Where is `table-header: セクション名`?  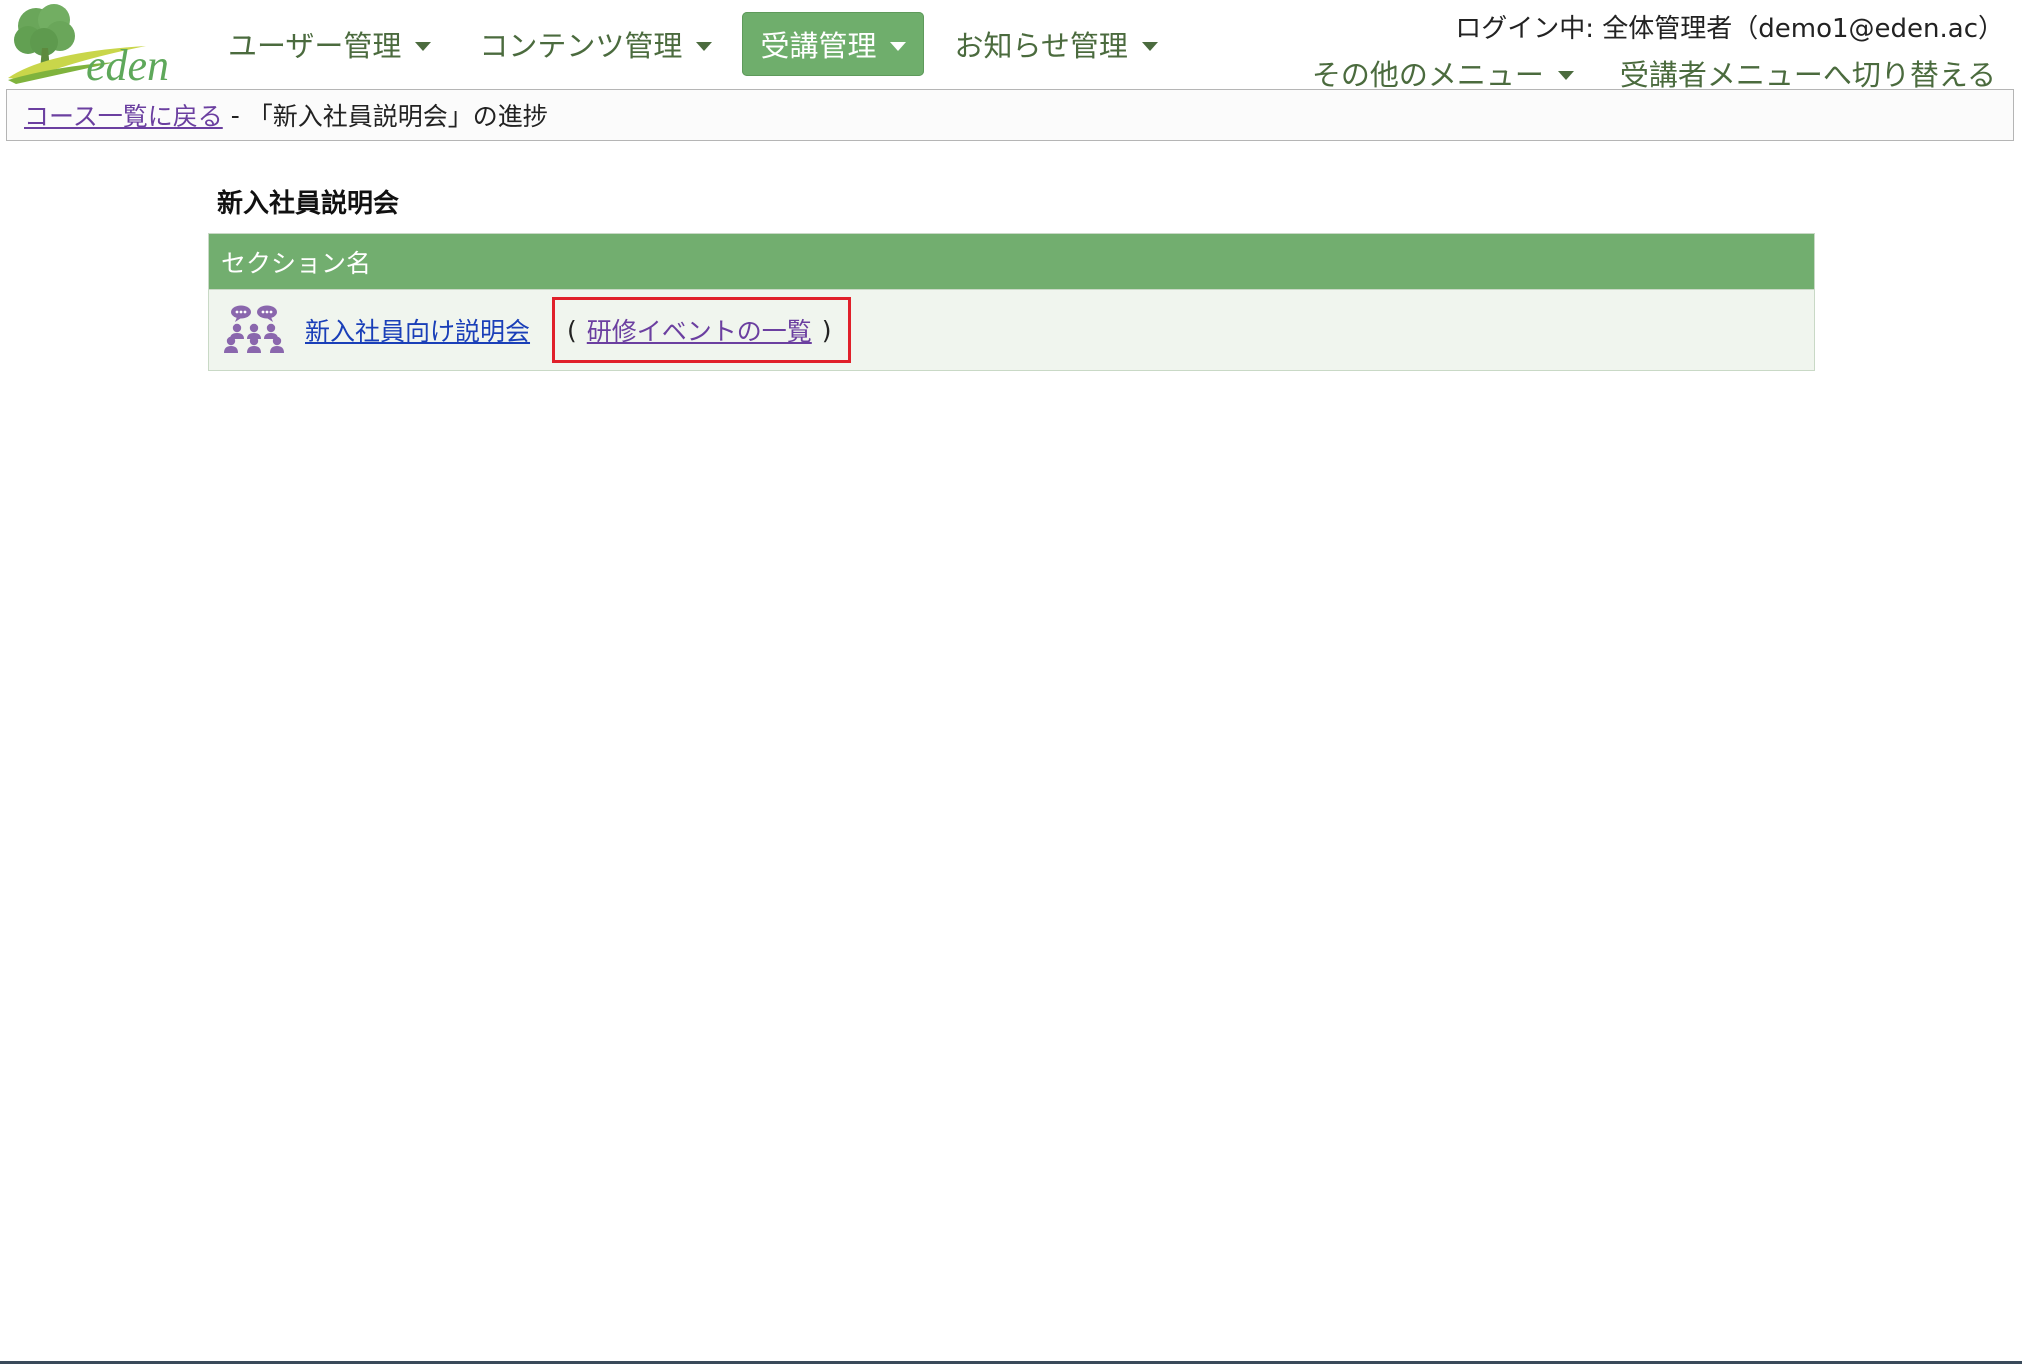 table-header: セクション名 is located at coordinates (1011, 262).